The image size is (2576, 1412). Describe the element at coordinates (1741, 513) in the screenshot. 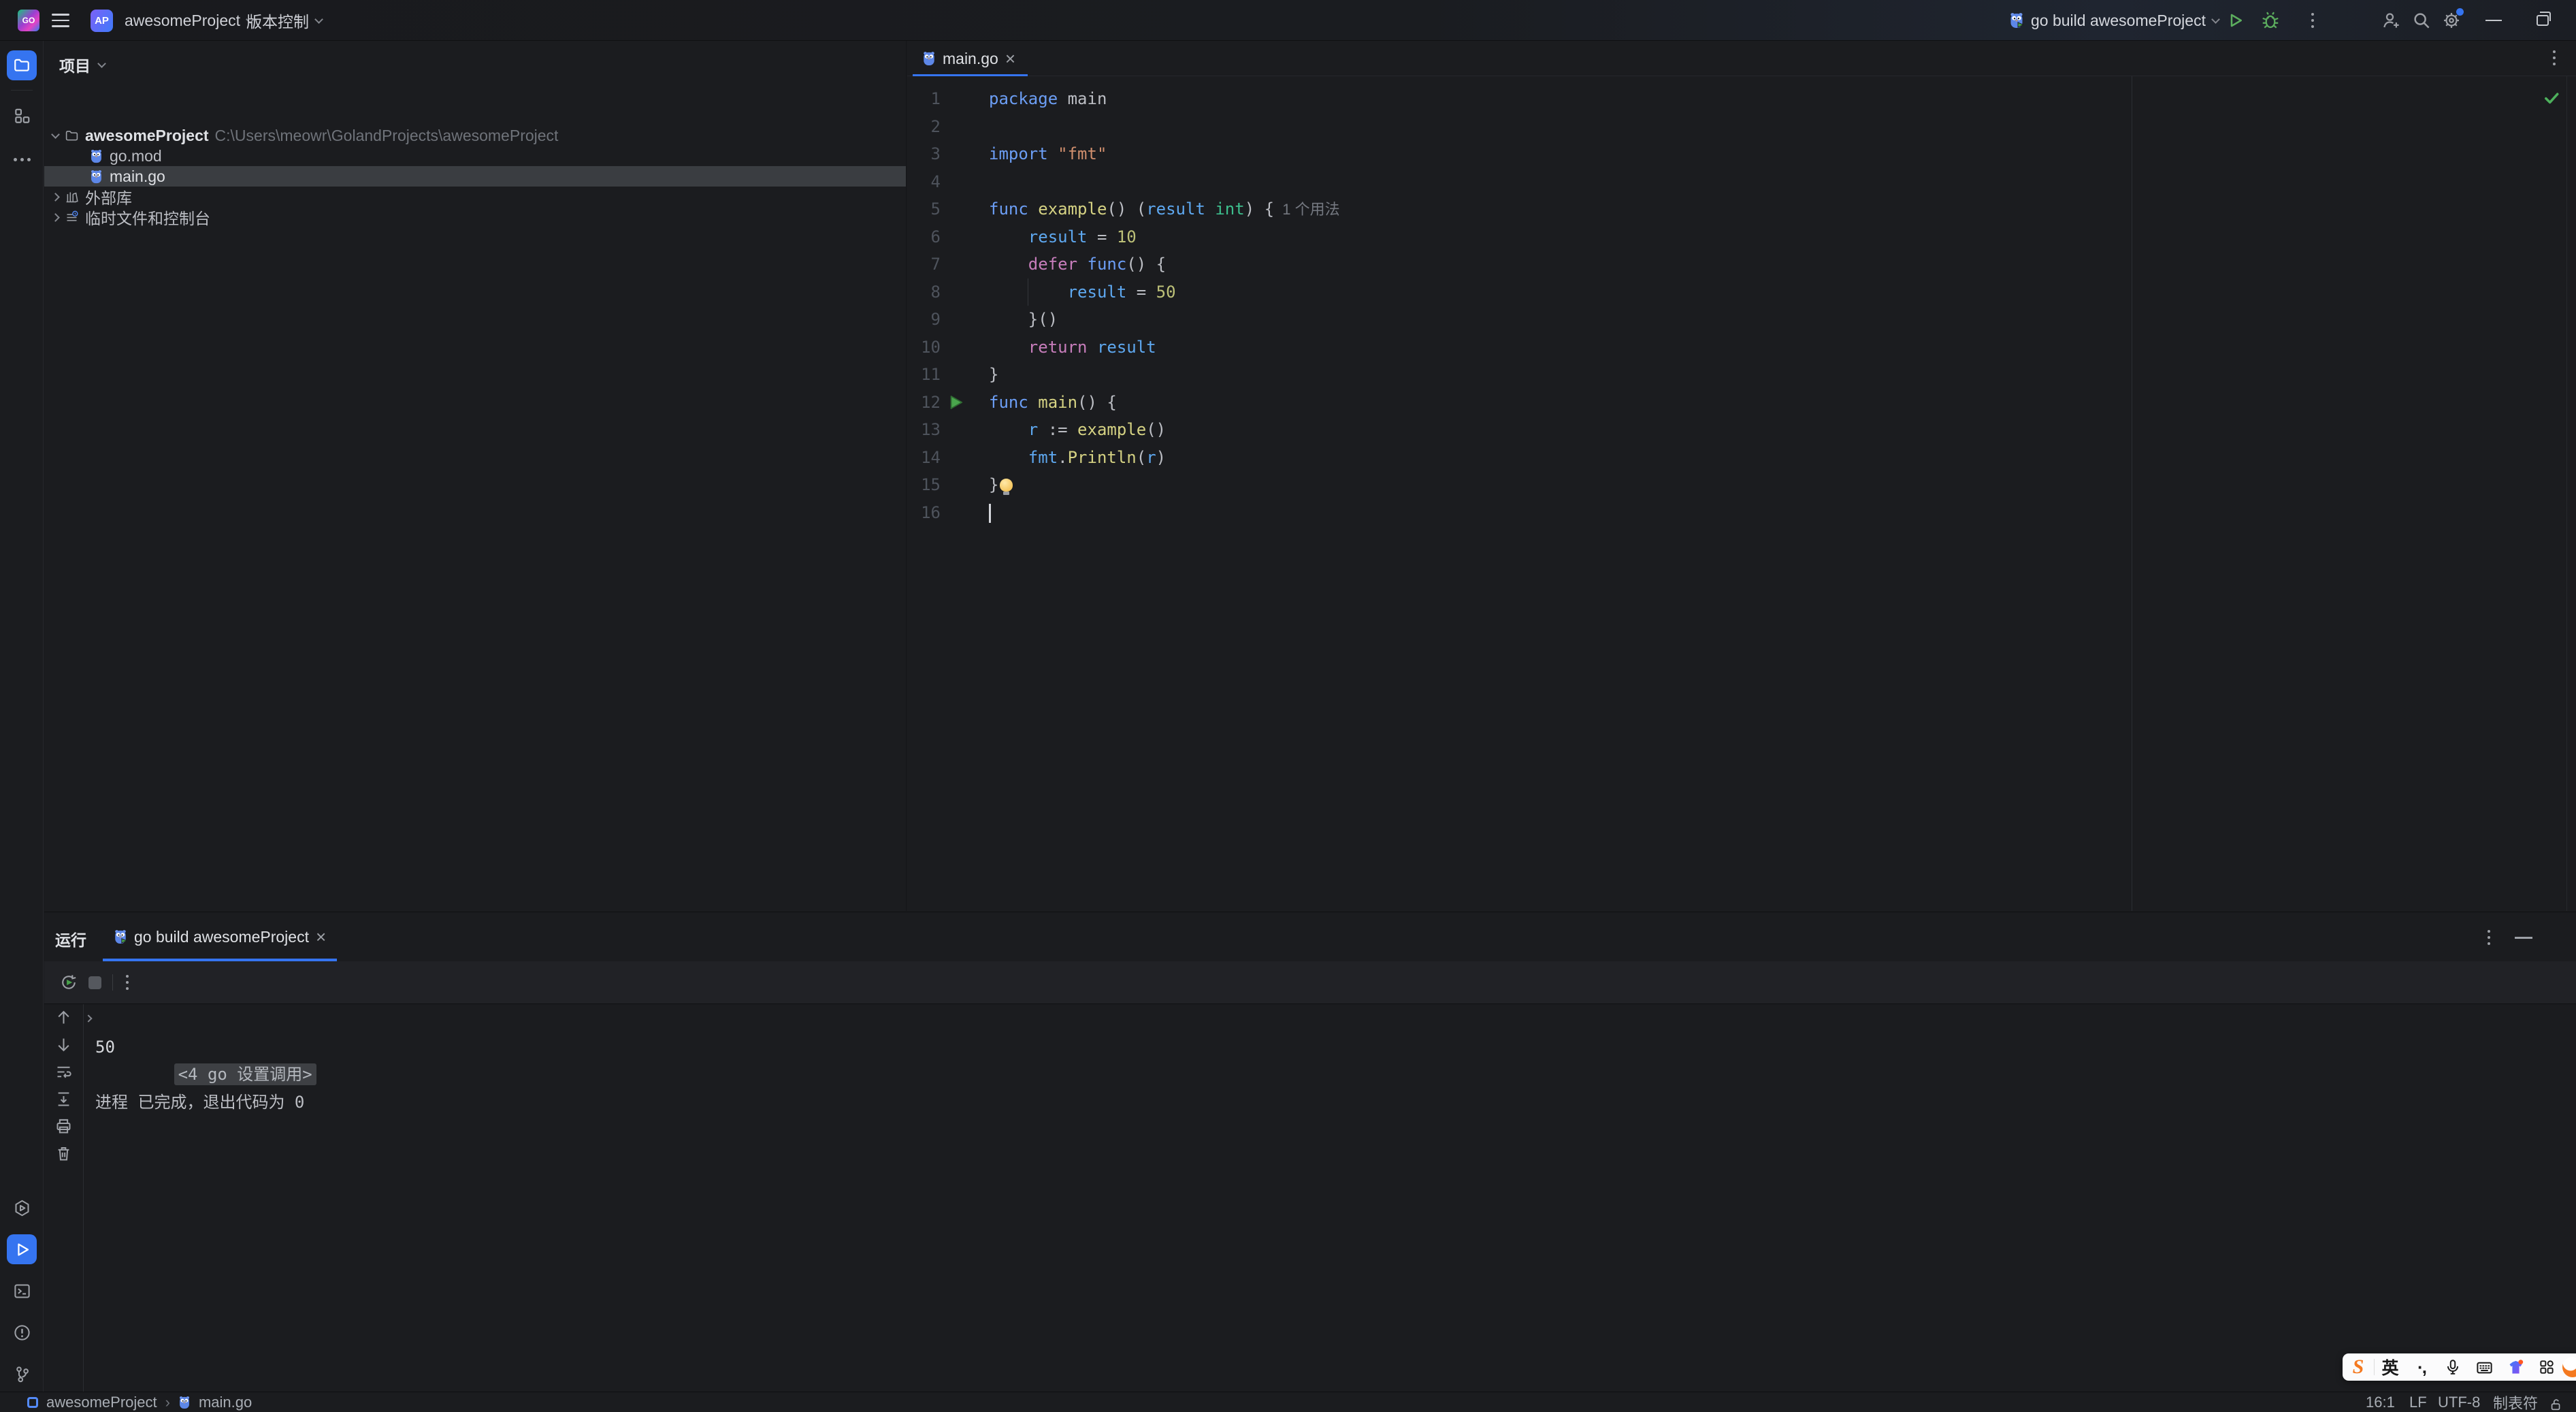

I see `code-line: 16` at that location.